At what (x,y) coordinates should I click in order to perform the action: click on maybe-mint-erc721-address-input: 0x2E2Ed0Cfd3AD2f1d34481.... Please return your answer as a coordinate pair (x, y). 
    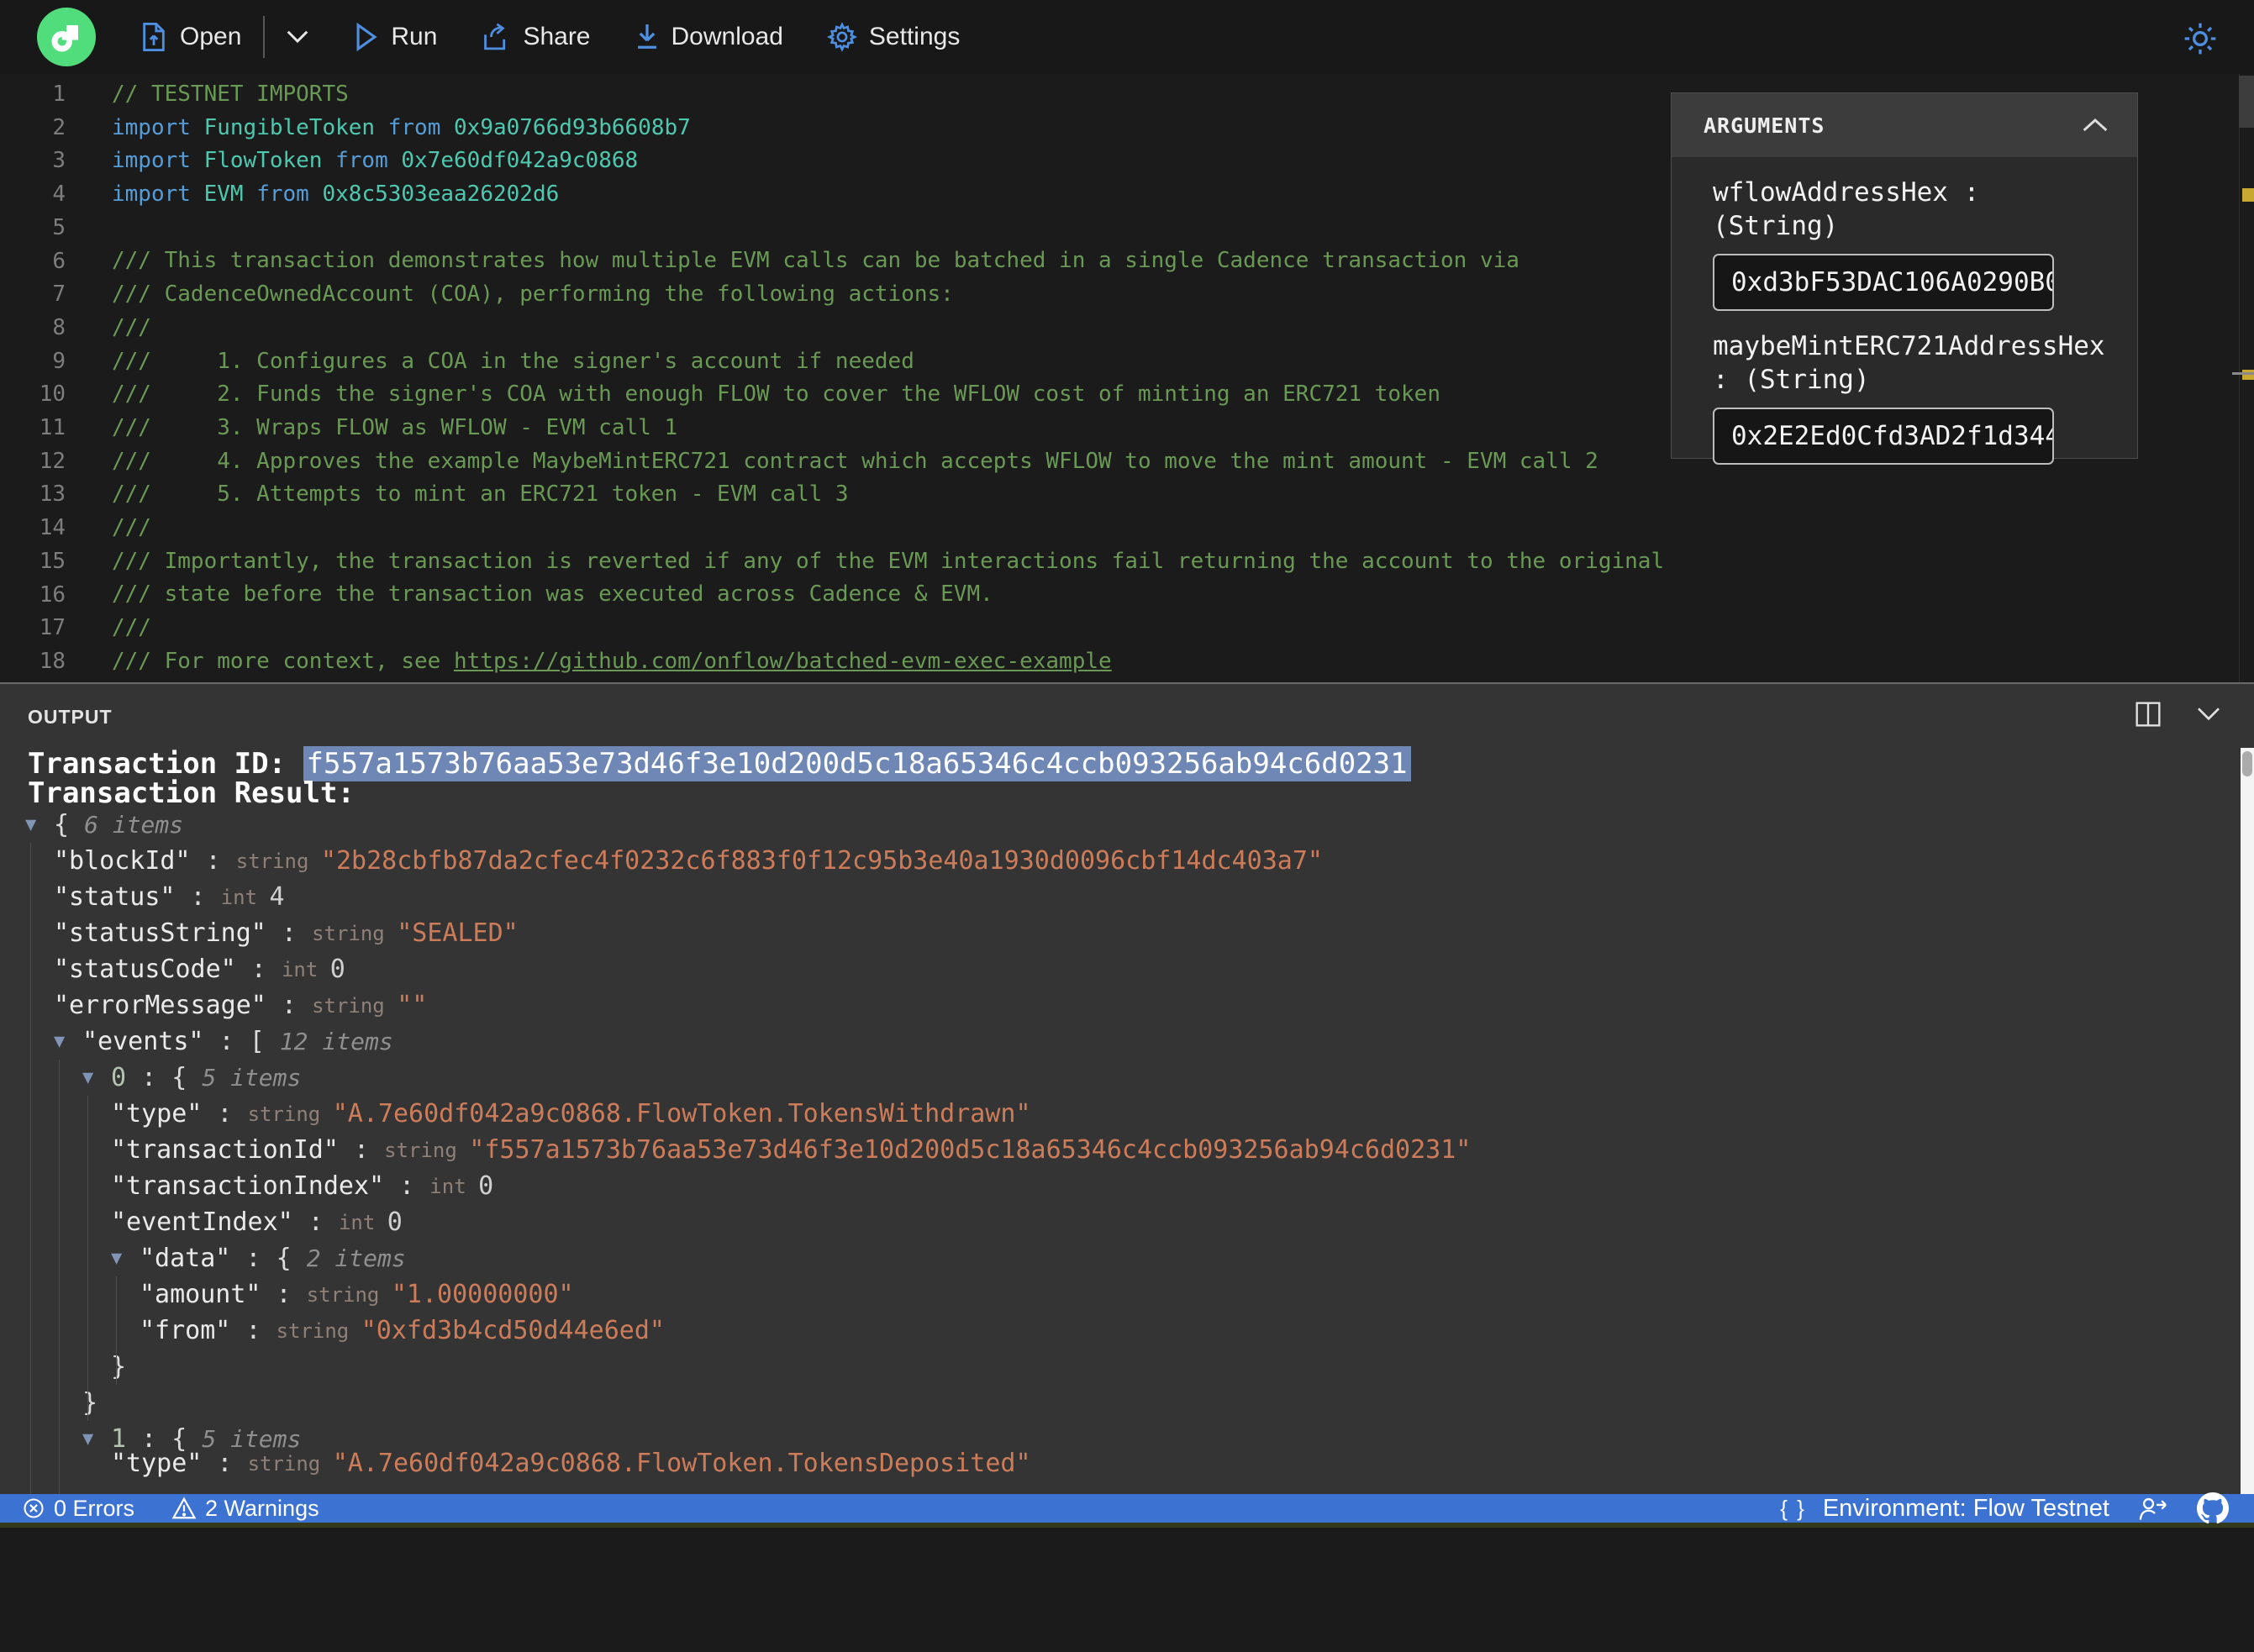
    Looking at the image, I should click on (1884, 436).